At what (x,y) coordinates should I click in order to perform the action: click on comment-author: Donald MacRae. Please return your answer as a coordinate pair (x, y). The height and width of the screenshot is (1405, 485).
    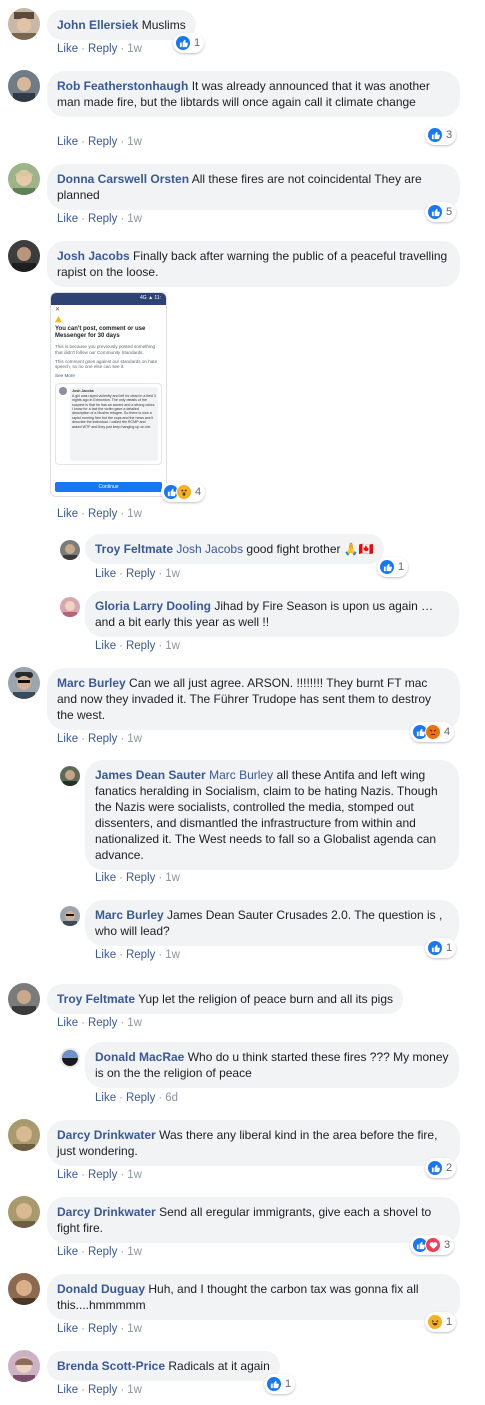
    Looking at the image, I should click on (139, 1057).